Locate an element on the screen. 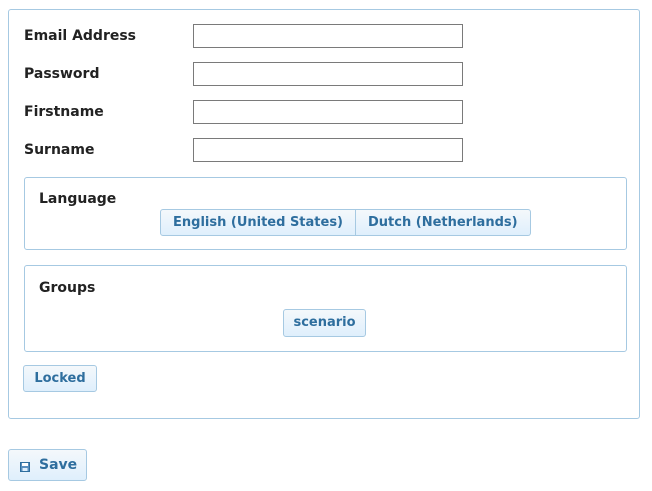 This screenshot has height=491, width=652. surname-label: Surname is located at coordinates (59, 150).